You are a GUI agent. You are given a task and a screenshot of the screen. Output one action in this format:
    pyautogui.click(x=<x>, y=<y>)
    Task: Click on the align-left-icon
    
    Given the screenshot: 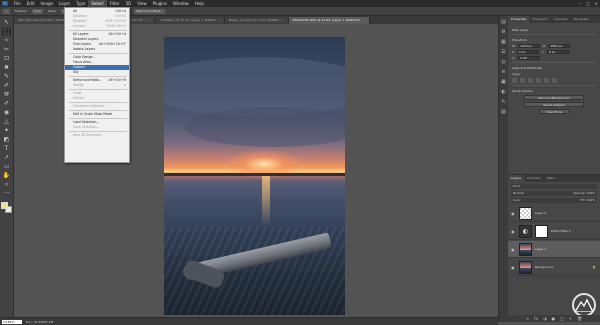 What is the action you would take?
    pyautogui.click(x=514, y=80)
    